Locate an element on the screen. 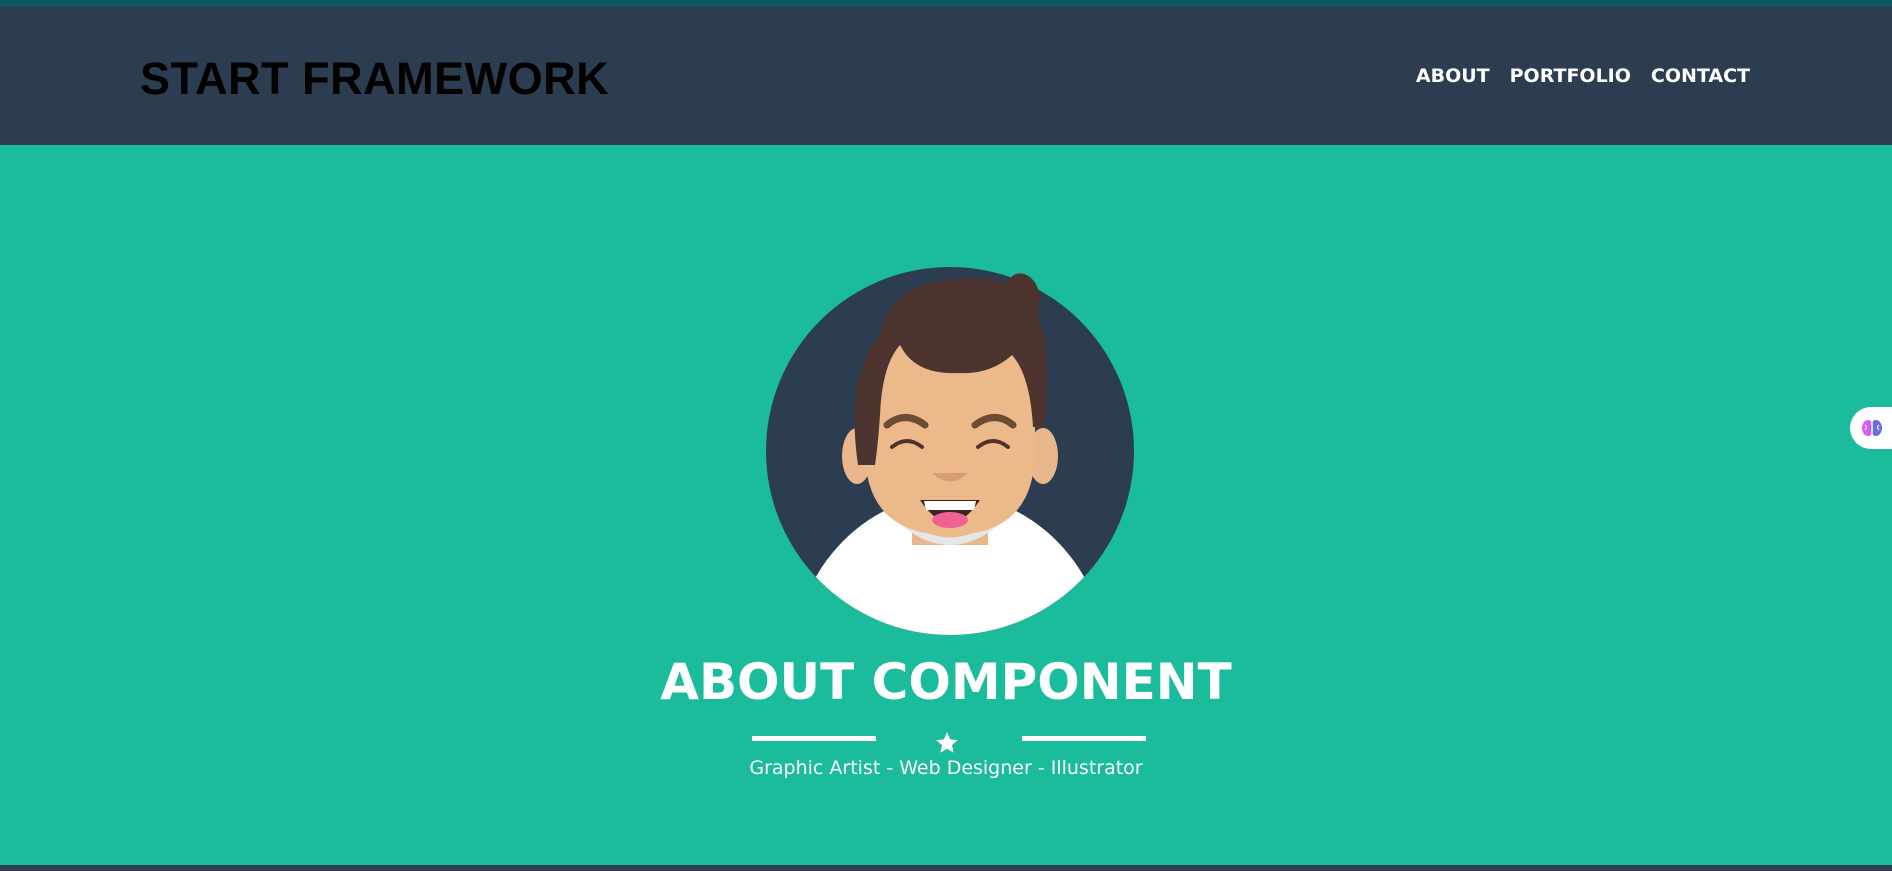 This screenshot has height=871, width=1892. star-icon is located at coordinates (947, 742).